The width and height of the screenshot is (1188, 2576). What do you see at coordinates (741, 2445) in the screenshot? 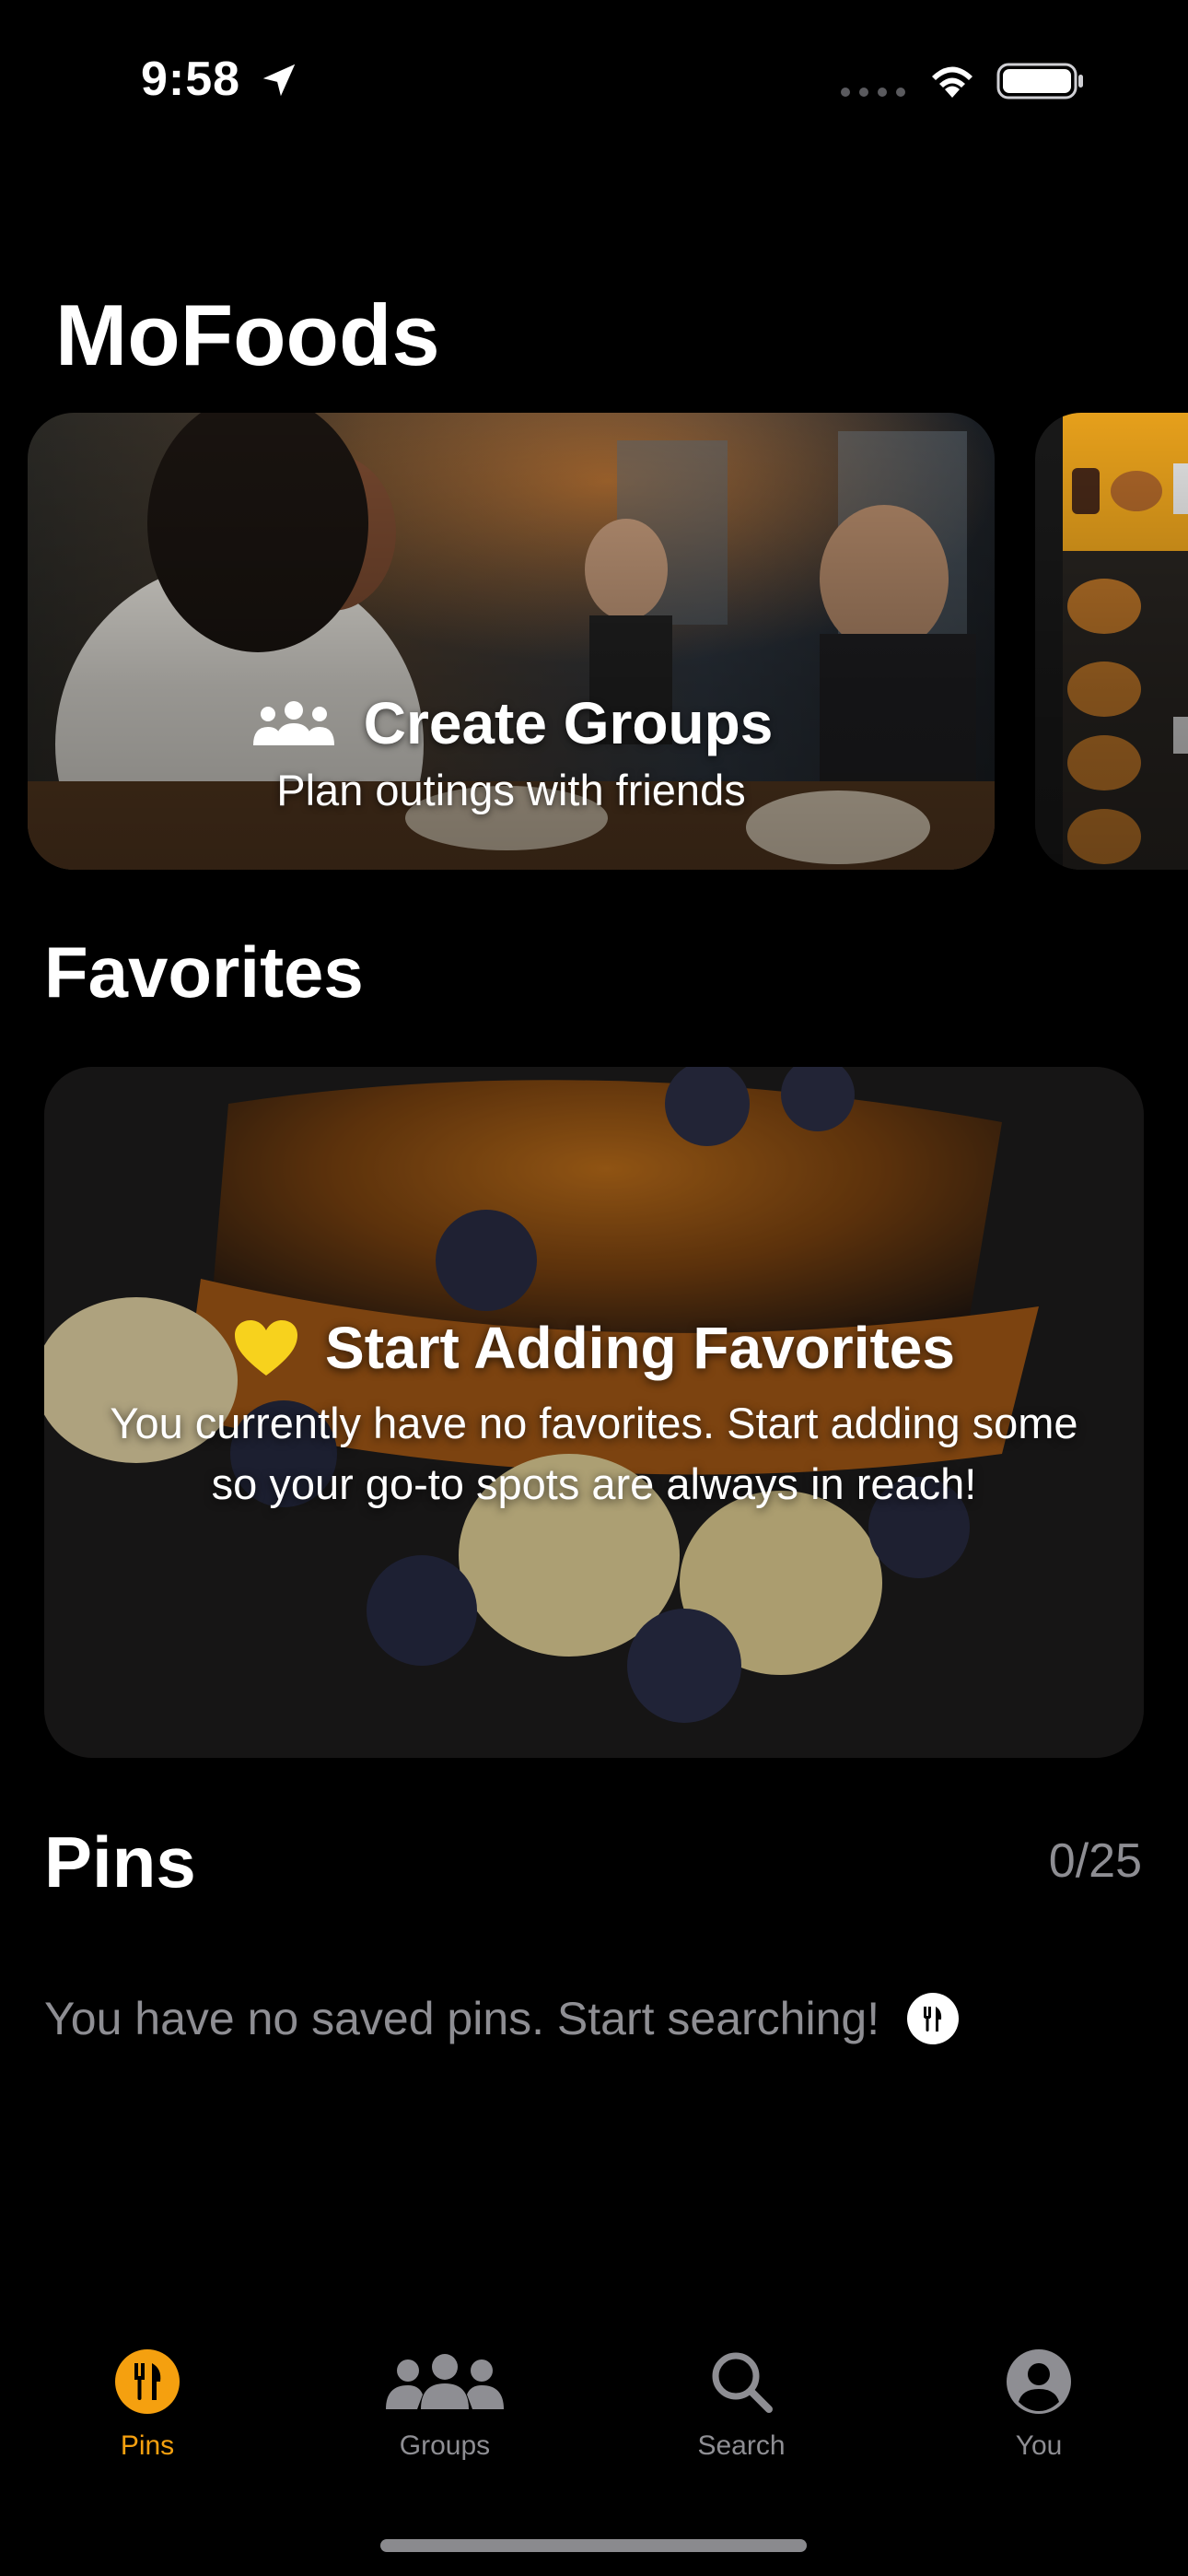
I see `tab-label: Search` at bounding box center [741, 2445].